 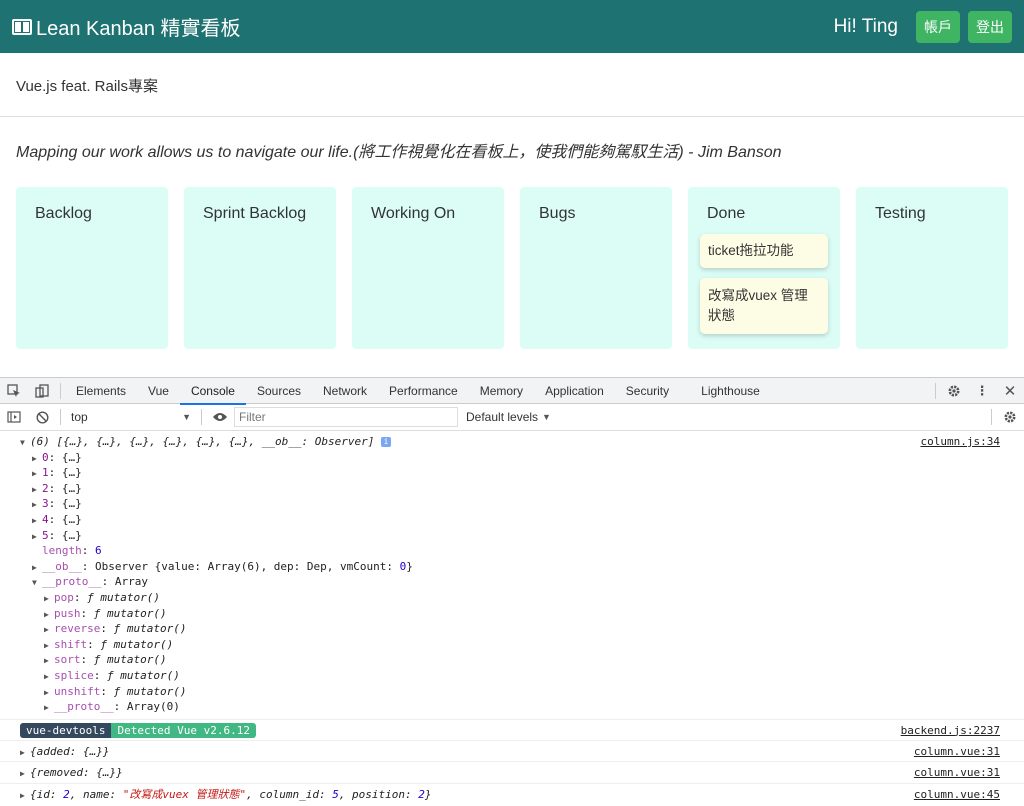 What do you see at coordinates (260, 268) in the screenshot?
I see `column-sprint-backlog: Sprint Backlog` at bounding box center [260, 268].